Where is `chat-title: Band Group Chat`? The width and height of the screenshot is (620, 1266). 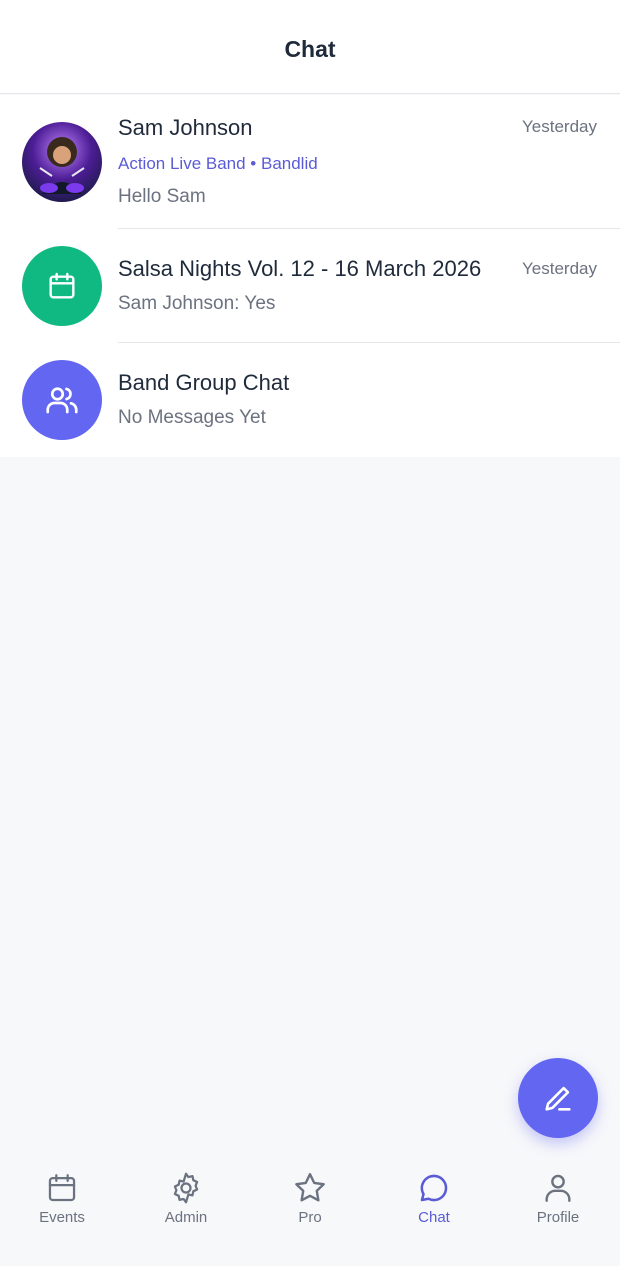
chat-title: Band Group Chat is located at coordinates (204, 382).